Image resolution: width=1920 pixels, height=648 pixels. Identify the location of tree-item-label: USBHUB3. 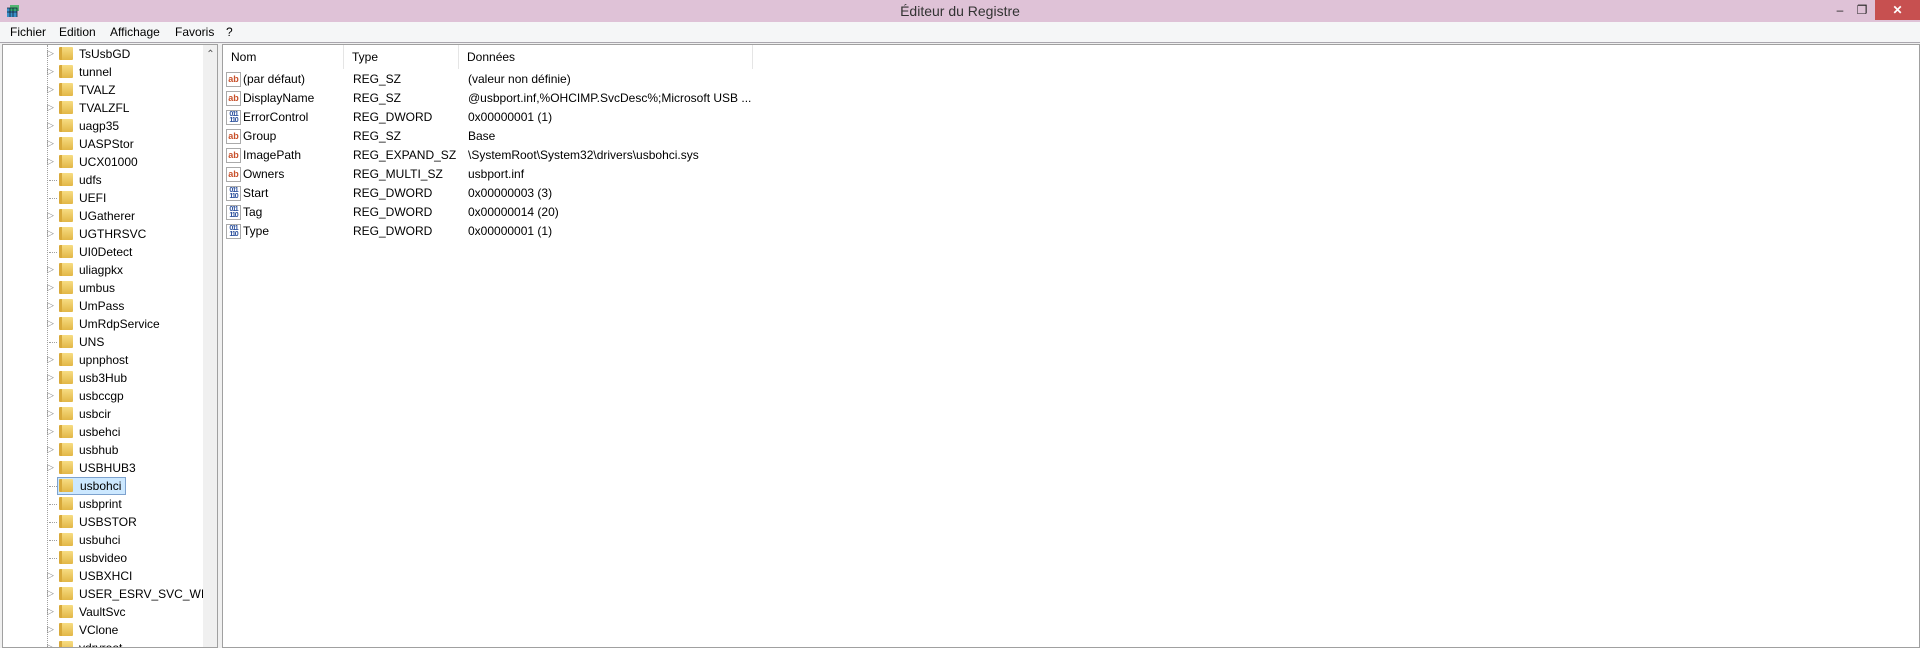
(107, 468).